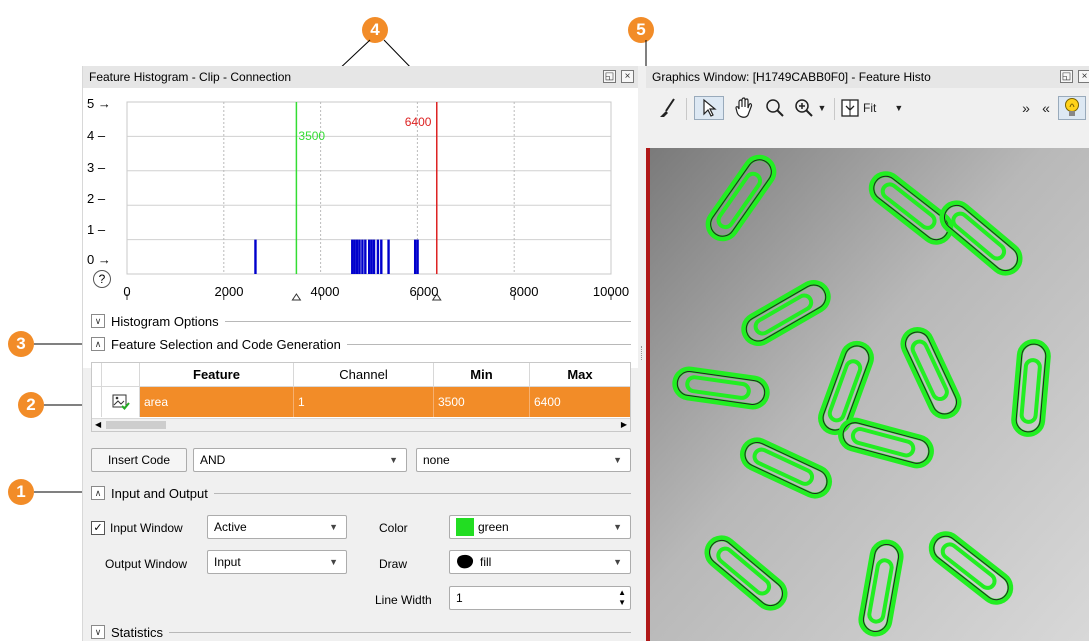  What do you see at coordinates (277, 562) in the screenshot?
I see `output-window-combo: Input ▼` at bounding box center [277, 562].